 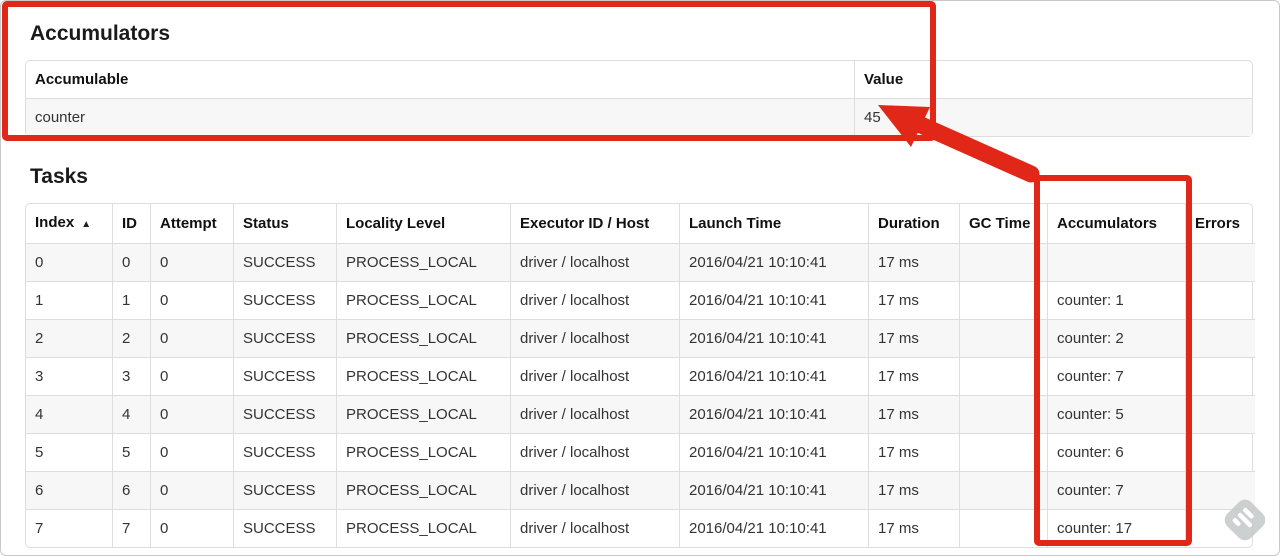 What do you see at coordinates (86, 224) in the screenshot?
I see `sort-asc-icon: ▲` at bounding box center [86, 224].